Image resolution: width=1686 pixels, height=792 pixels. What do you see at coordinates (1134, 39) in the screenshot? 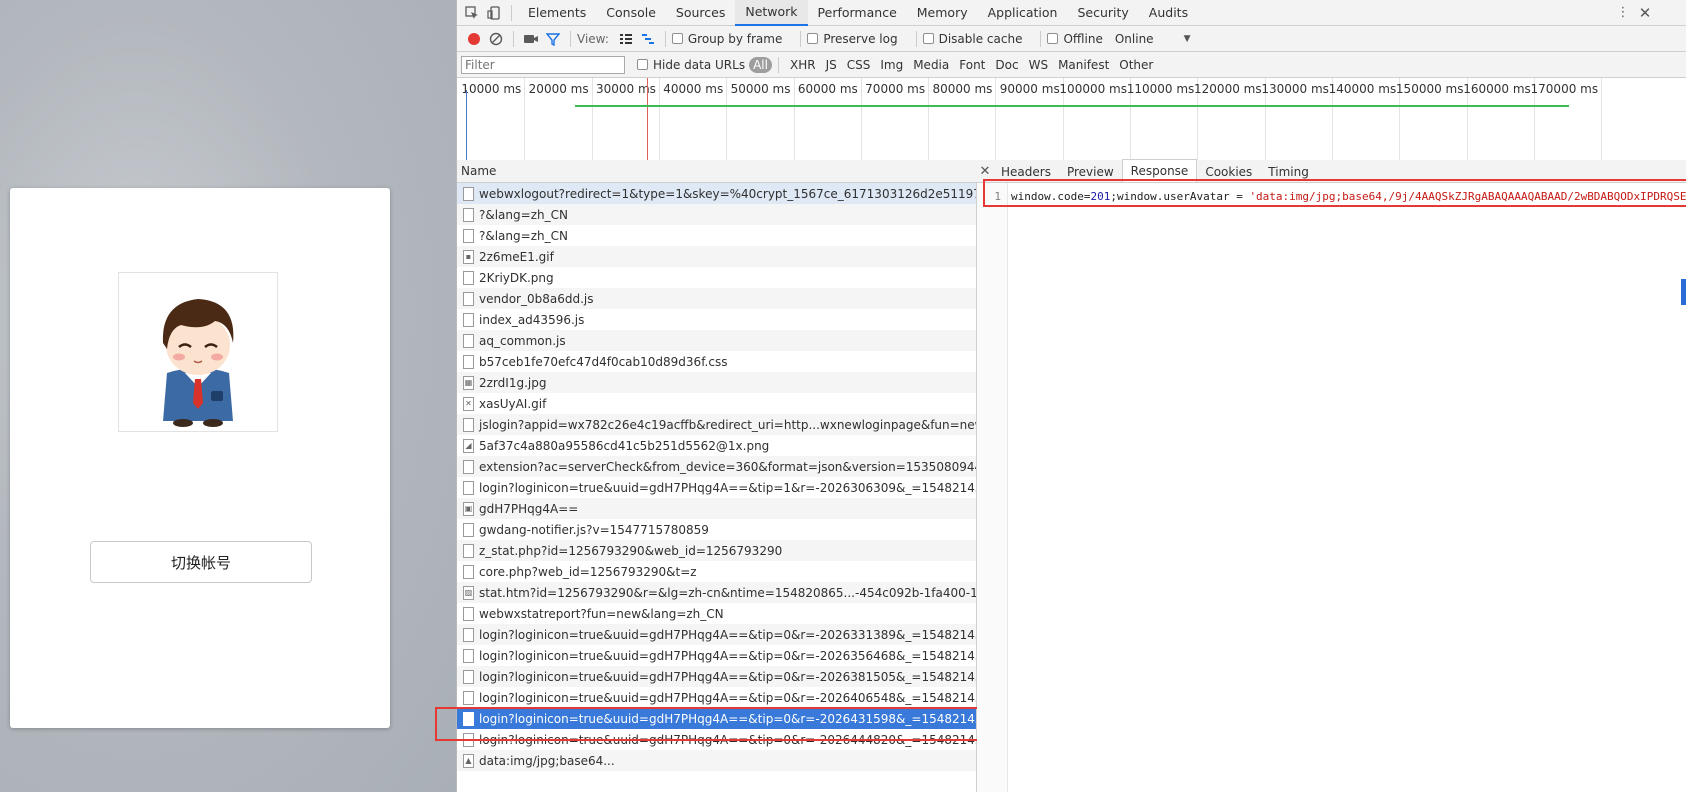
I see `throttling-select: Online` at bounding box center [1134, 39].